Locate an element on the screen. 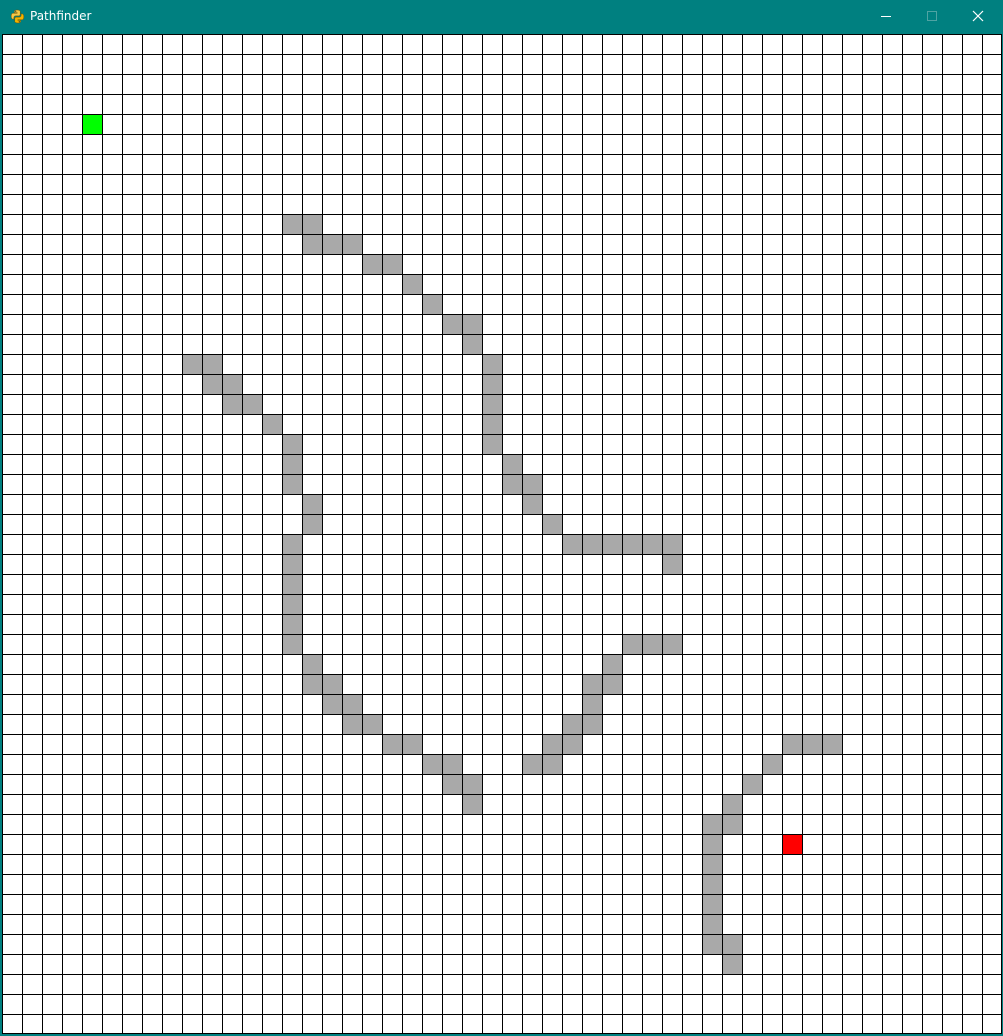 Image resolution: width=1003 pixels, height=1036 pixels. maximize-icon is located at coordinates (932, 16).